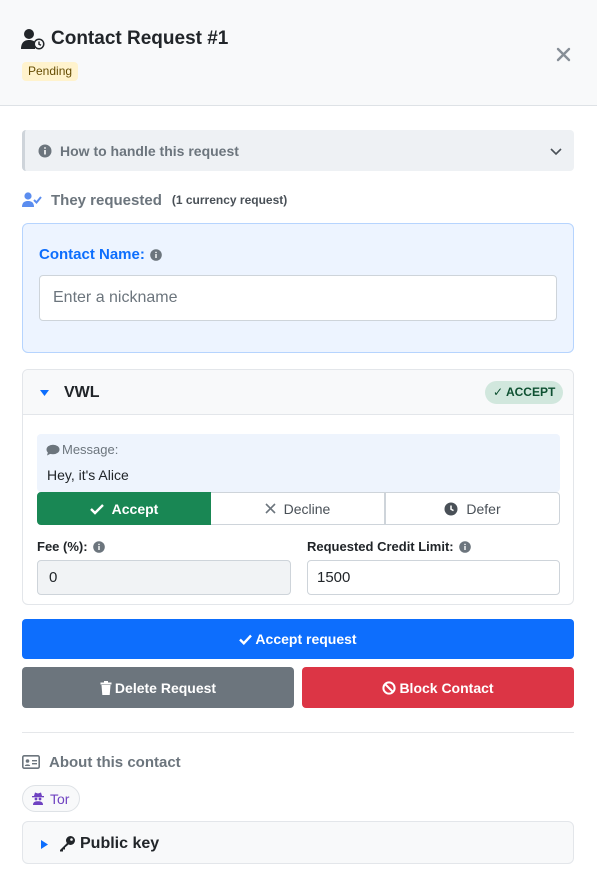 Image resolution: width=597 pixels, height=887 pixels. I want to click on modal-header: Contact Request #1 Pending, so click(298, 53).